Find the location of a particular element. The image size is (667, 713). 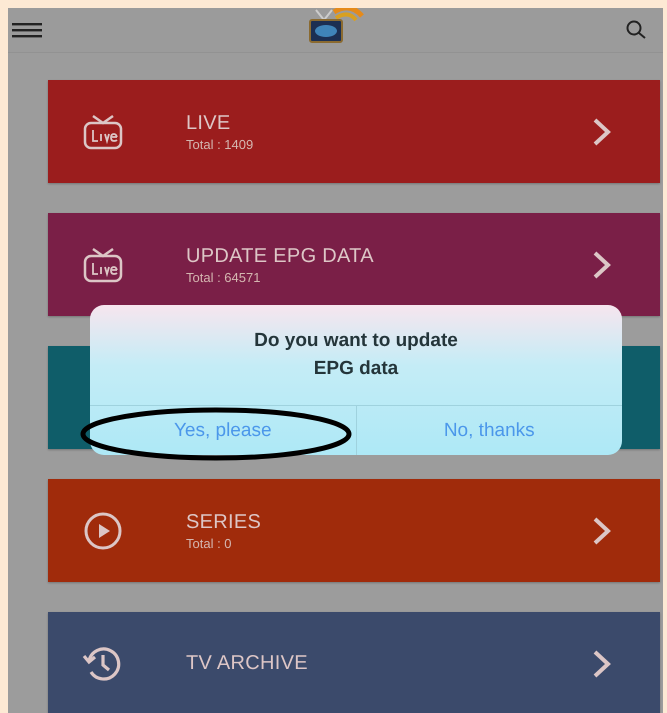

play-icon is located at coordinates (103, 530).